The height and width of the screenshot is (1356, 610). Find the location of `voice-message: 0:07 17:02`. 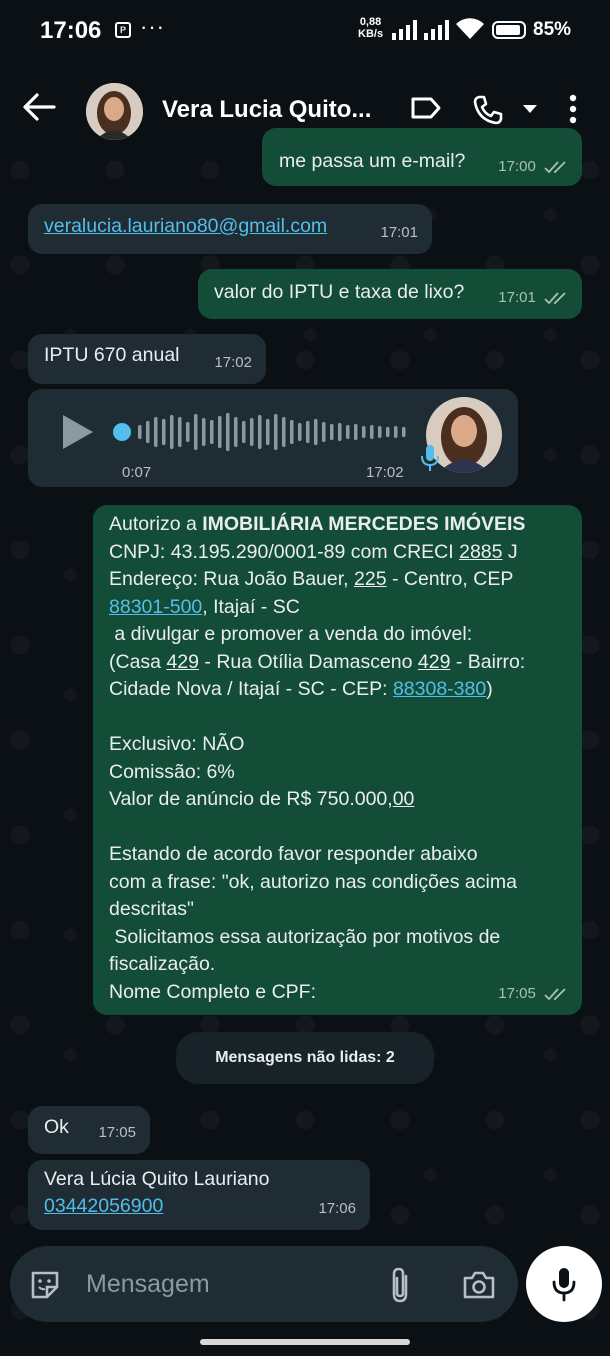

voice-message: 0:07 17:02 is located at coordinates (273, 438).